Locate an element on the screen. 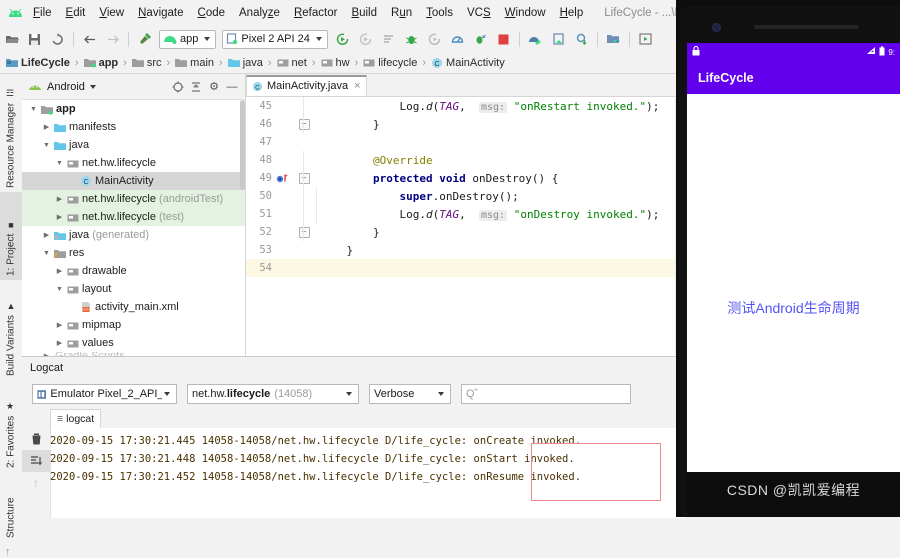  tab-logcat: ≡ logcat is located at coordinates (76, 418).